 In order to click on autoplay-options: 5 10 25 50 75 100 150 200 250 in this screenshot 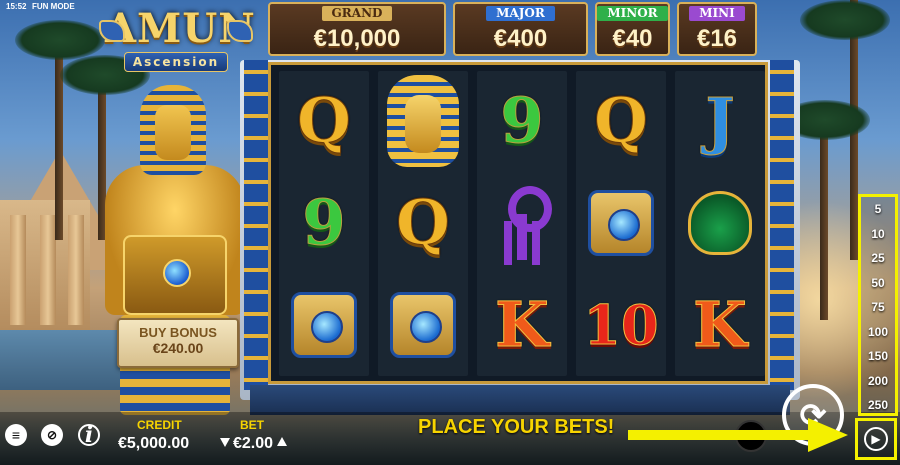, I will do `click(878, 305)`.